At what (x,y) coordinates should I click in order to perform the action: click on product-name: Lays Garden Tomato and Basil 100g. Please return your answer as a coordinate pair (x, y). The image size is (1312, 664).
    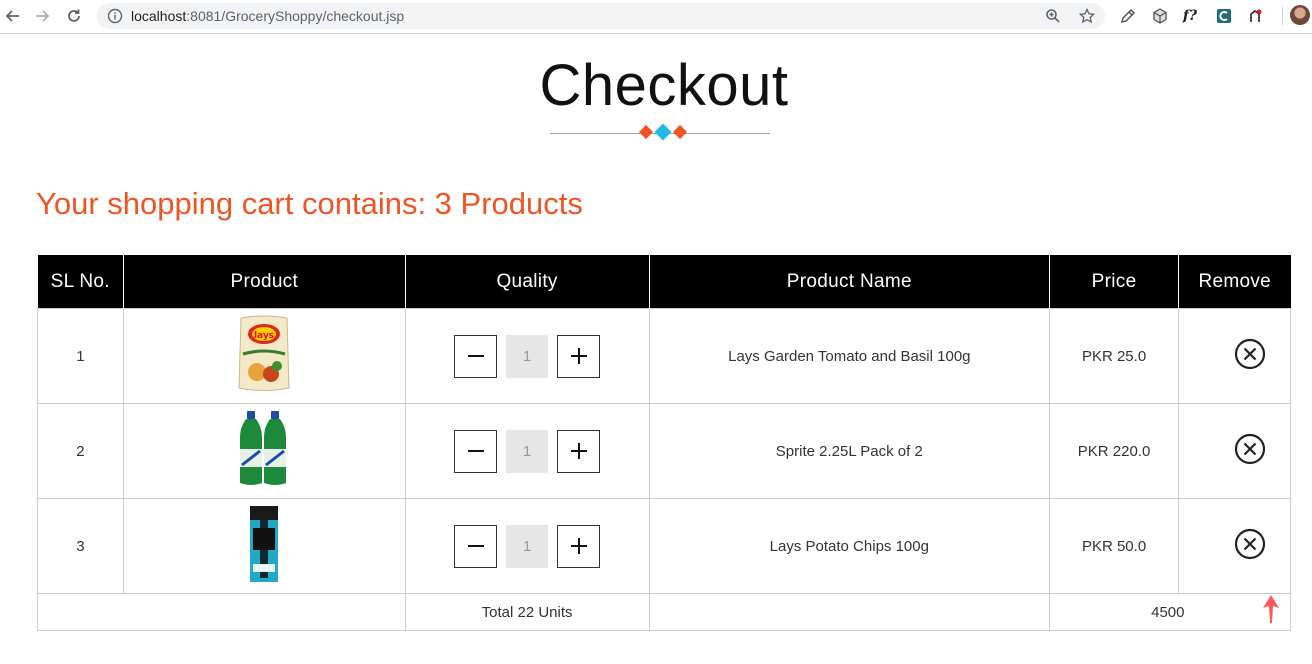
    Looking at the image, I should click on (849, 356).